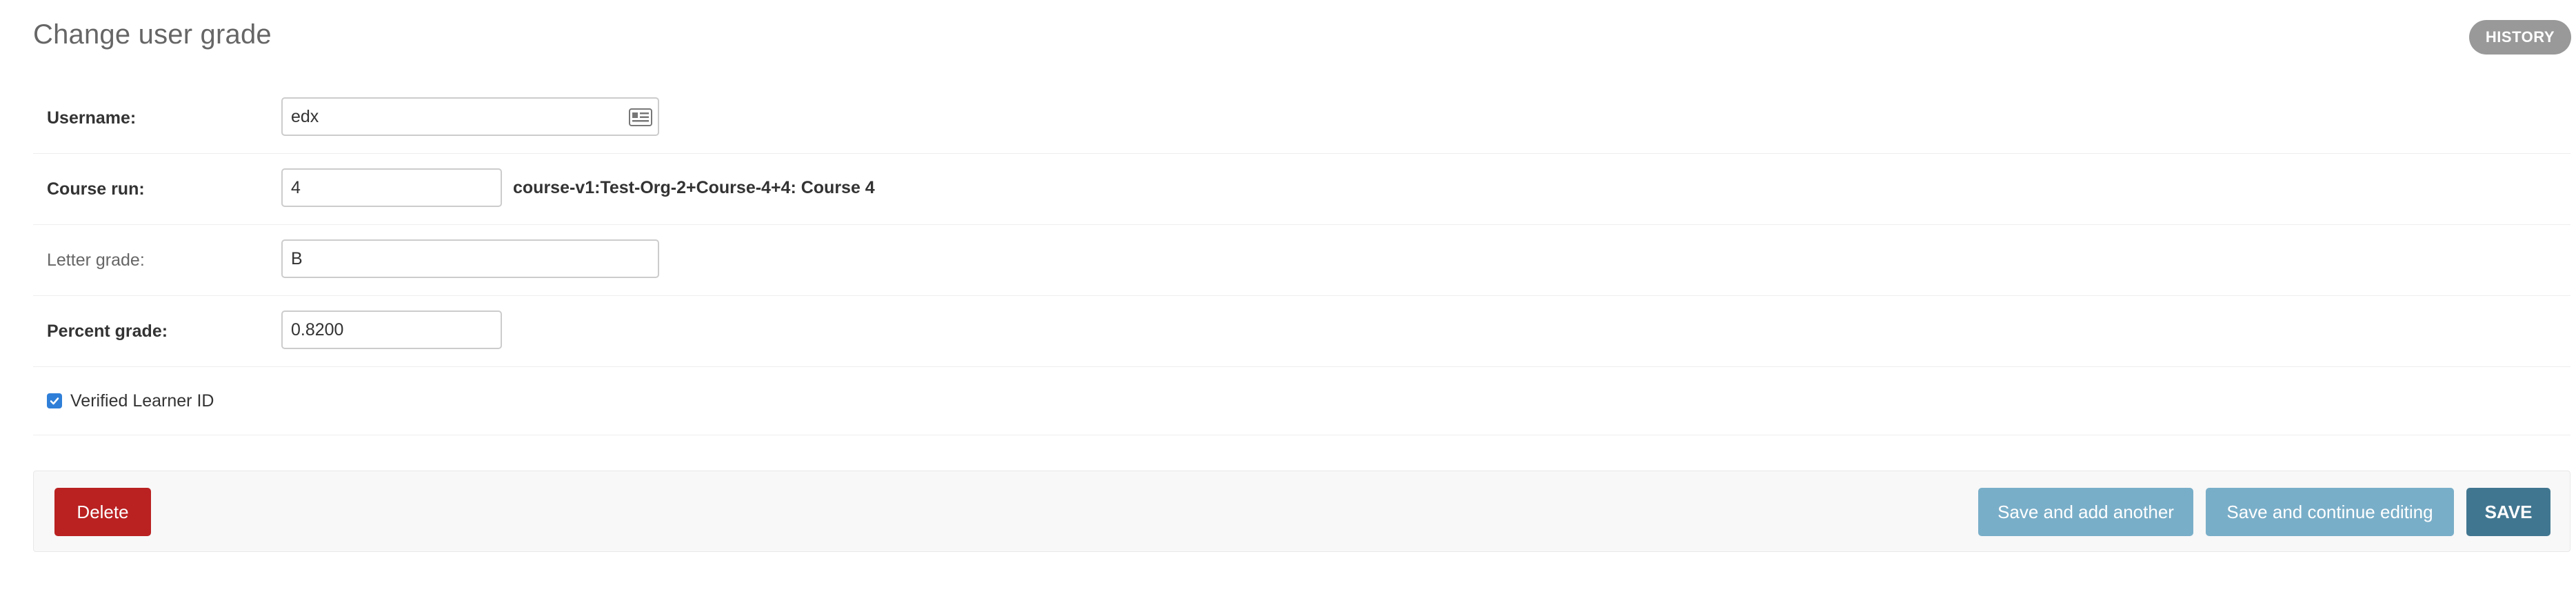 The width and height of the screenshot is (2576, 592). I want to click on form-row-verified: Verified Learner ID, so click(1301, 401).